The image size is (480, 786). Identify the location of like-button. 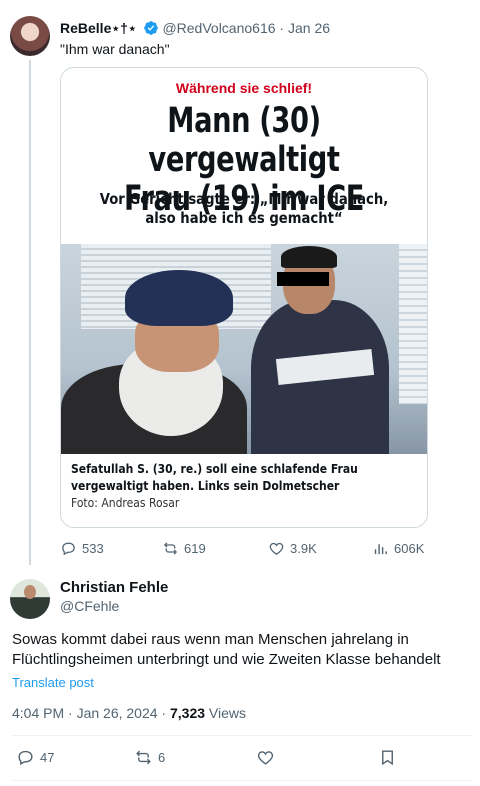
(265, 757).